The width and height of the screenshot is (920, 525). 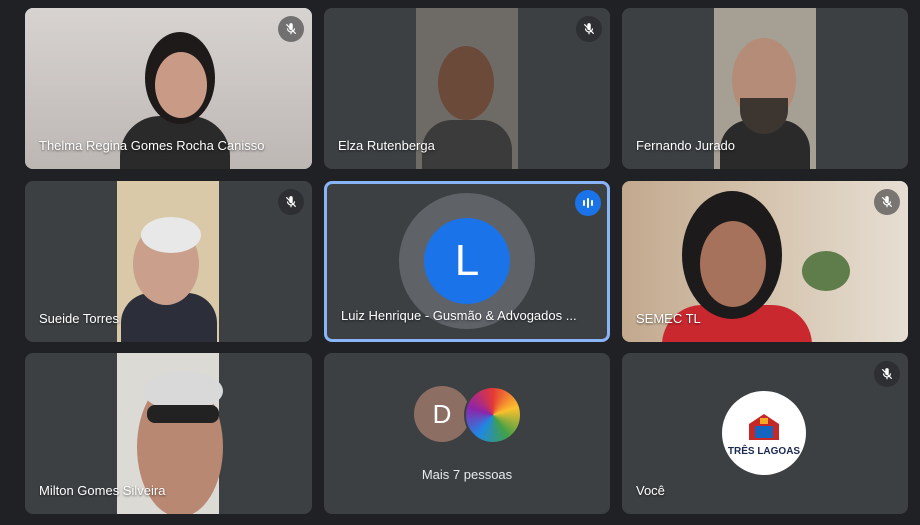 I want to click on avatar-initial: L, so click(x=467, y=260).